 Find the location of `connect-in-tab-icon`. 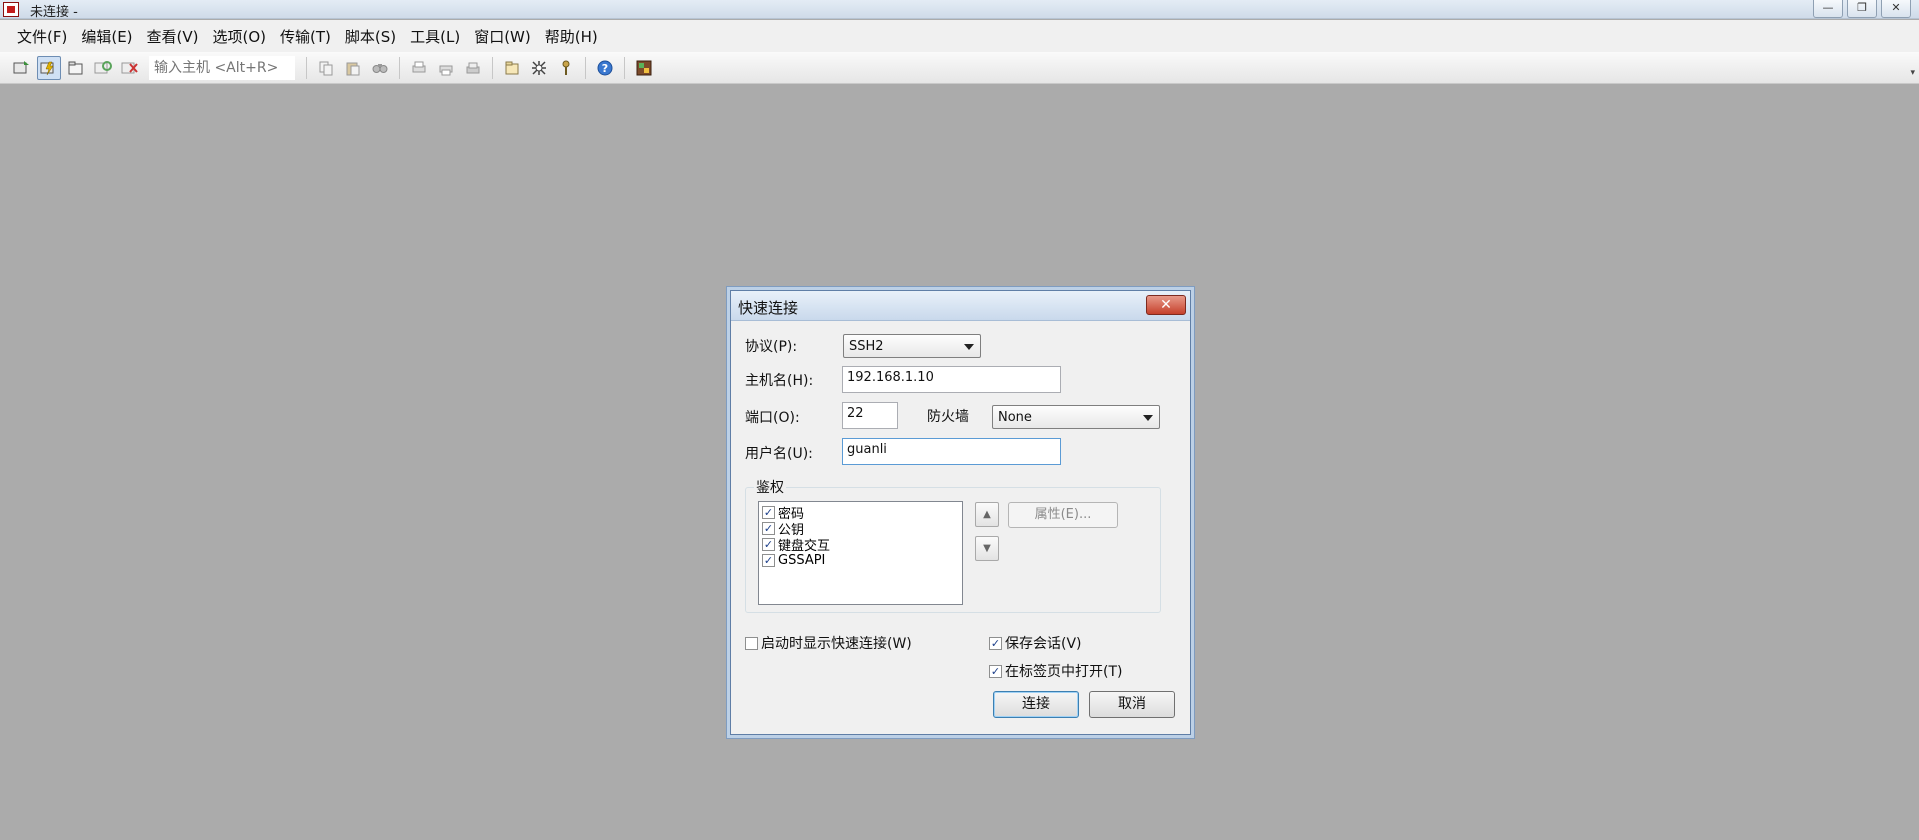

connect-in-tab-icon is located at coordinates (76, 68).